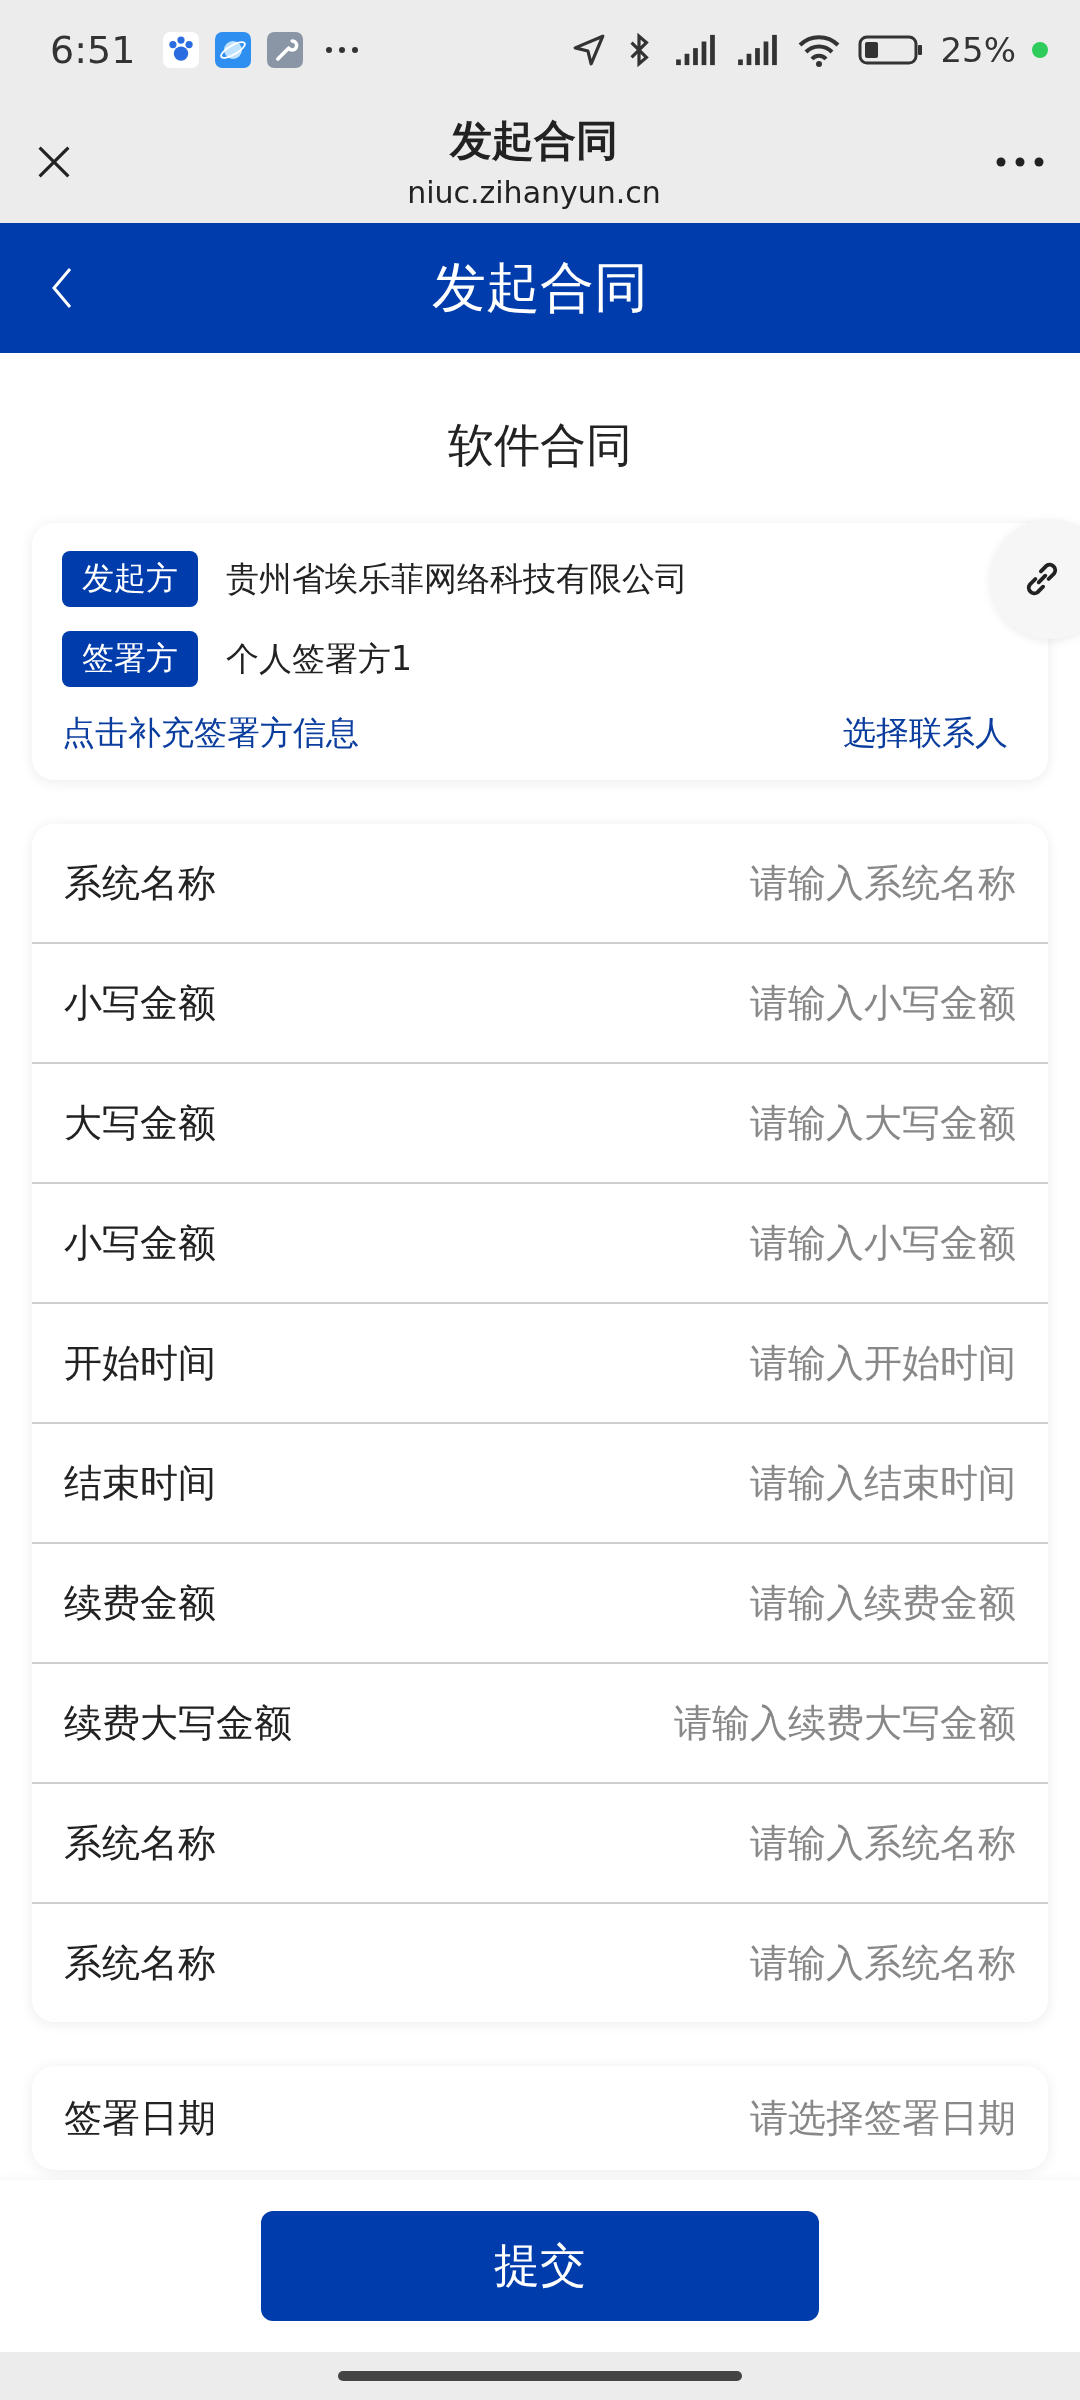 The width and height of the screenshot is (1080, 2400). Describe the element at coordinates (140, 2118) in the screenshot. I see `field-label: 签署日期` at that location.